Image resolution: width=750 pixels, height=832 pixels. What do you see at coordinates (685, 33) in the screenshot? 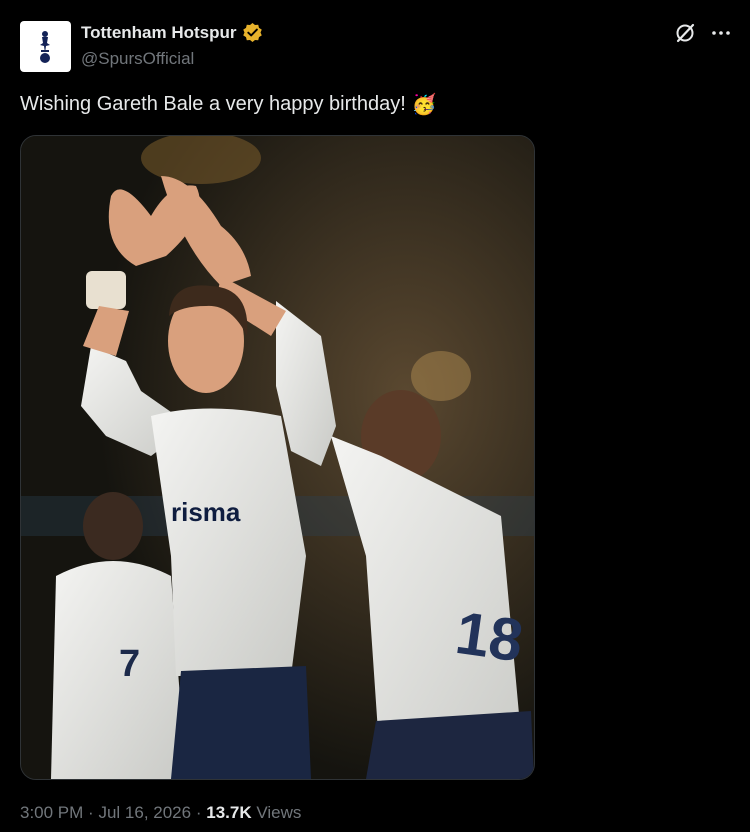
I see `grok-icon` at bounding box center [685, 33].